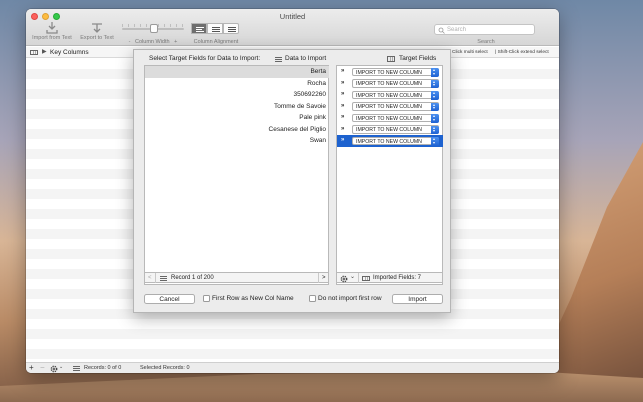  Describe the element at coordinates (97, 38) in the screenshot. I see `export-label: Export to Text` at that location.